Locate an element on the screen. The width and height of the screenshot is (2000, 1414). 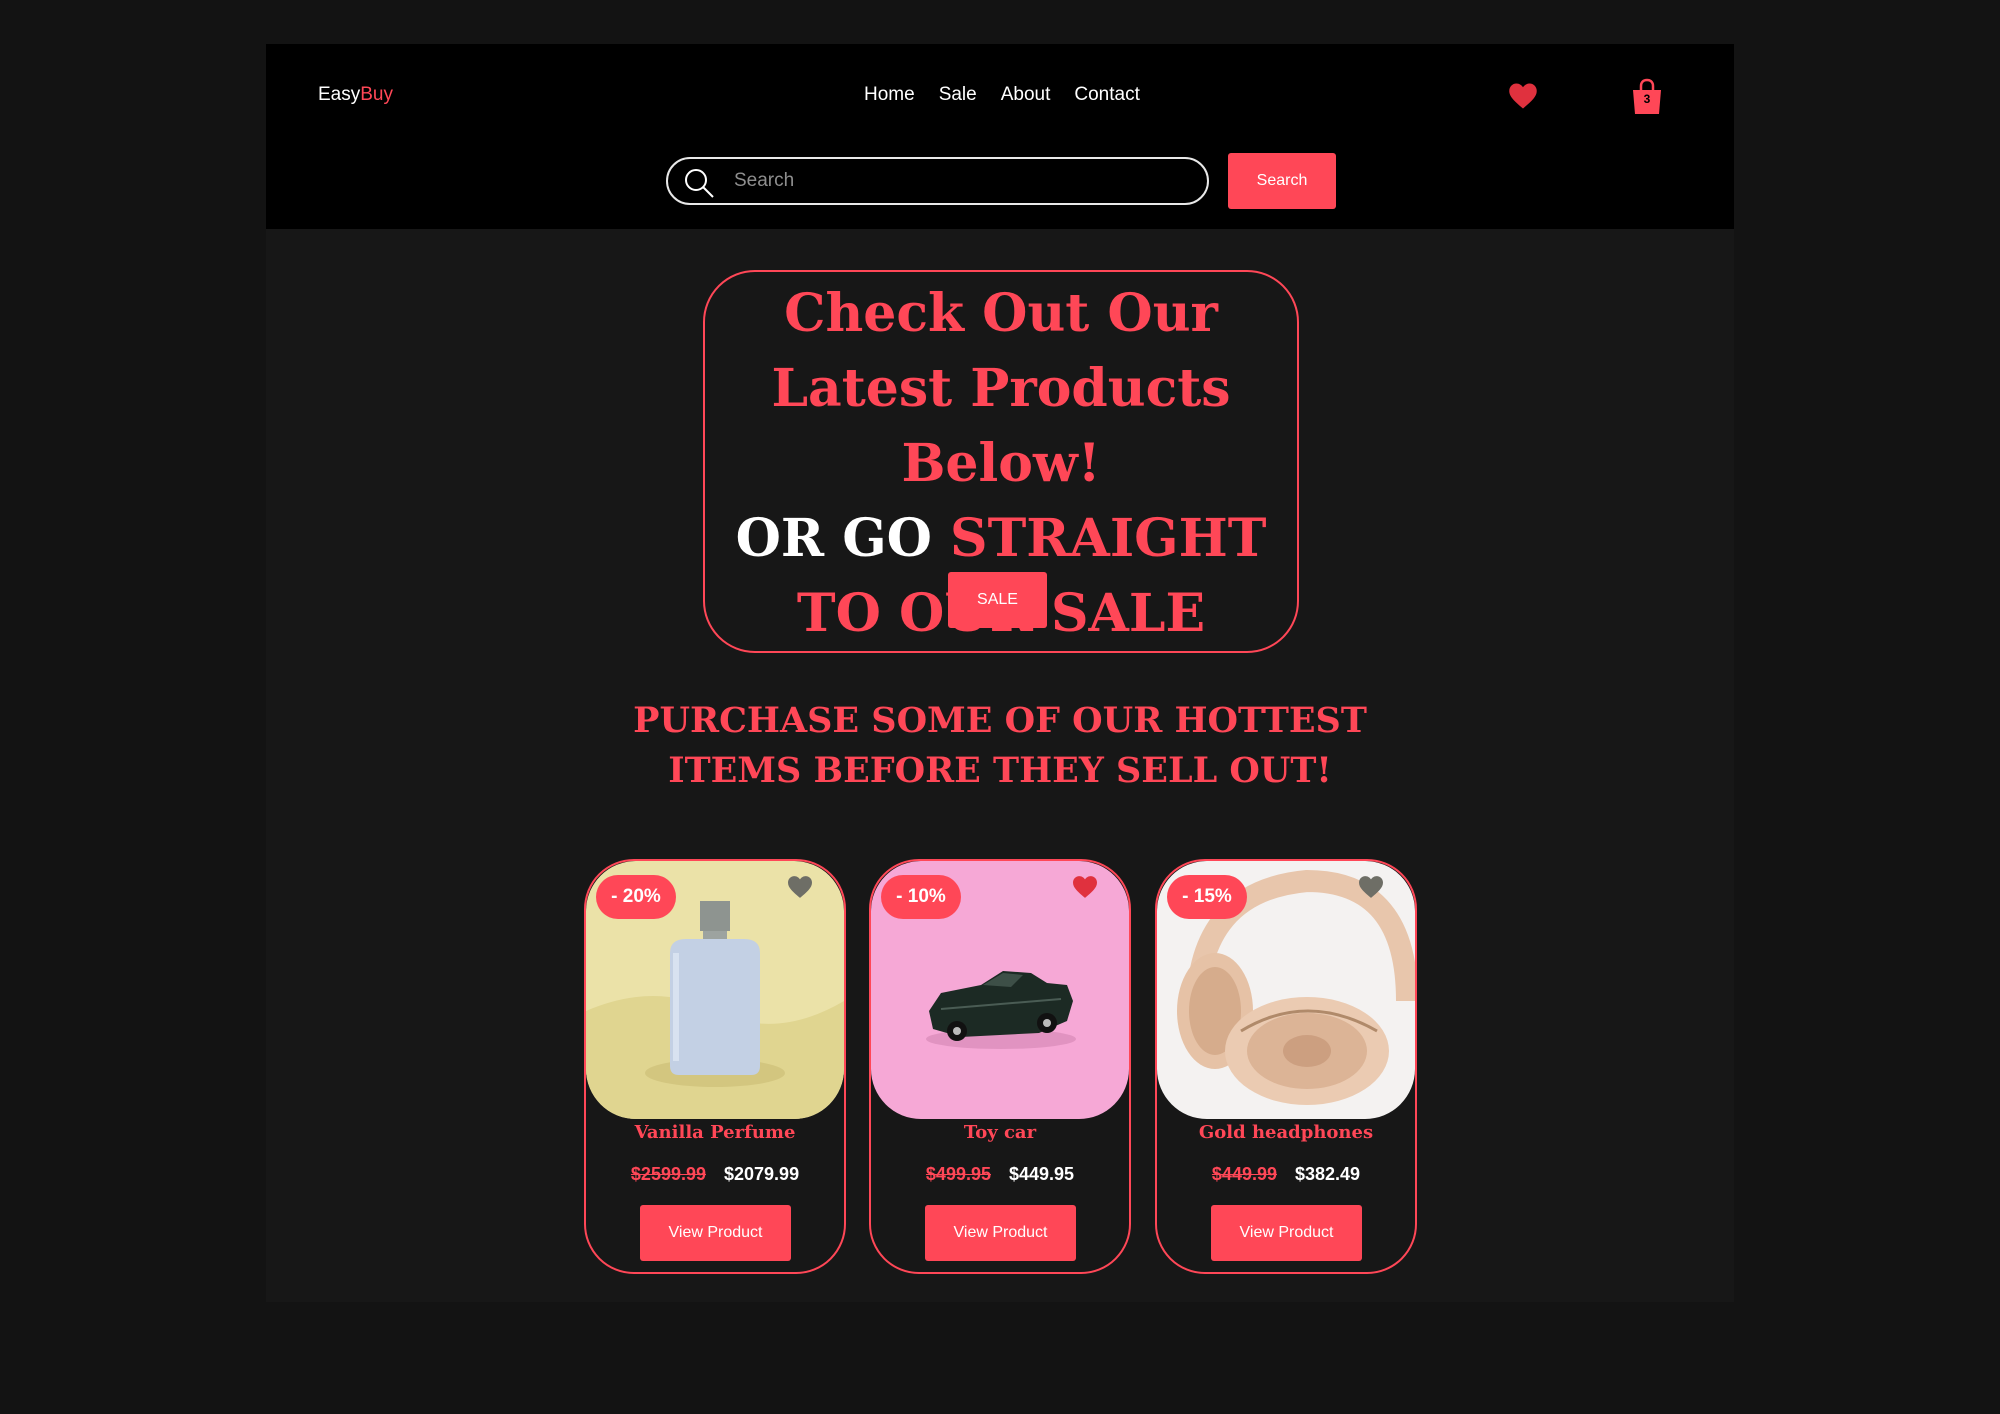
old-price: $449.99 is located at coordinates (1244, 1174).